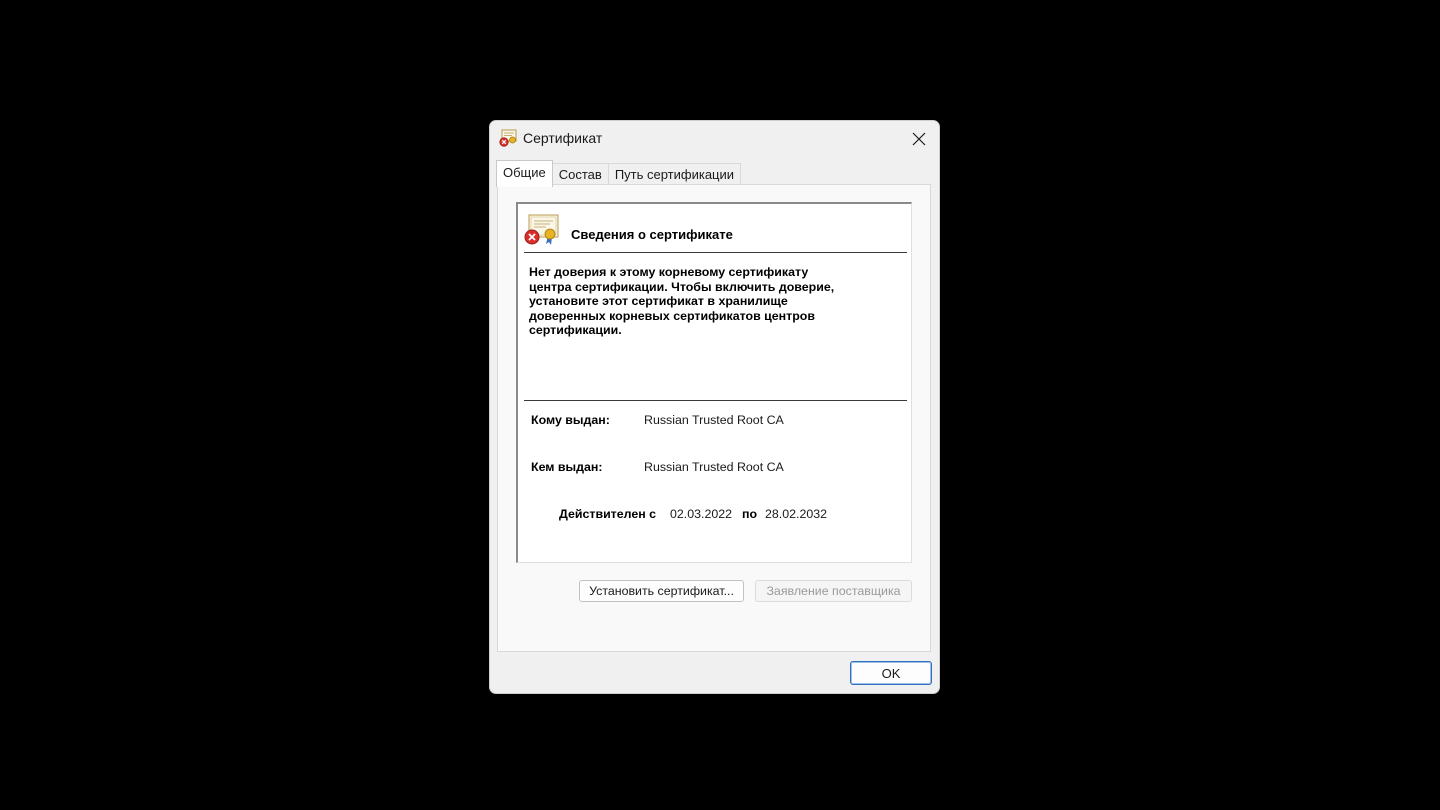  I want to click on ok-button: OK, so click(891, 673).